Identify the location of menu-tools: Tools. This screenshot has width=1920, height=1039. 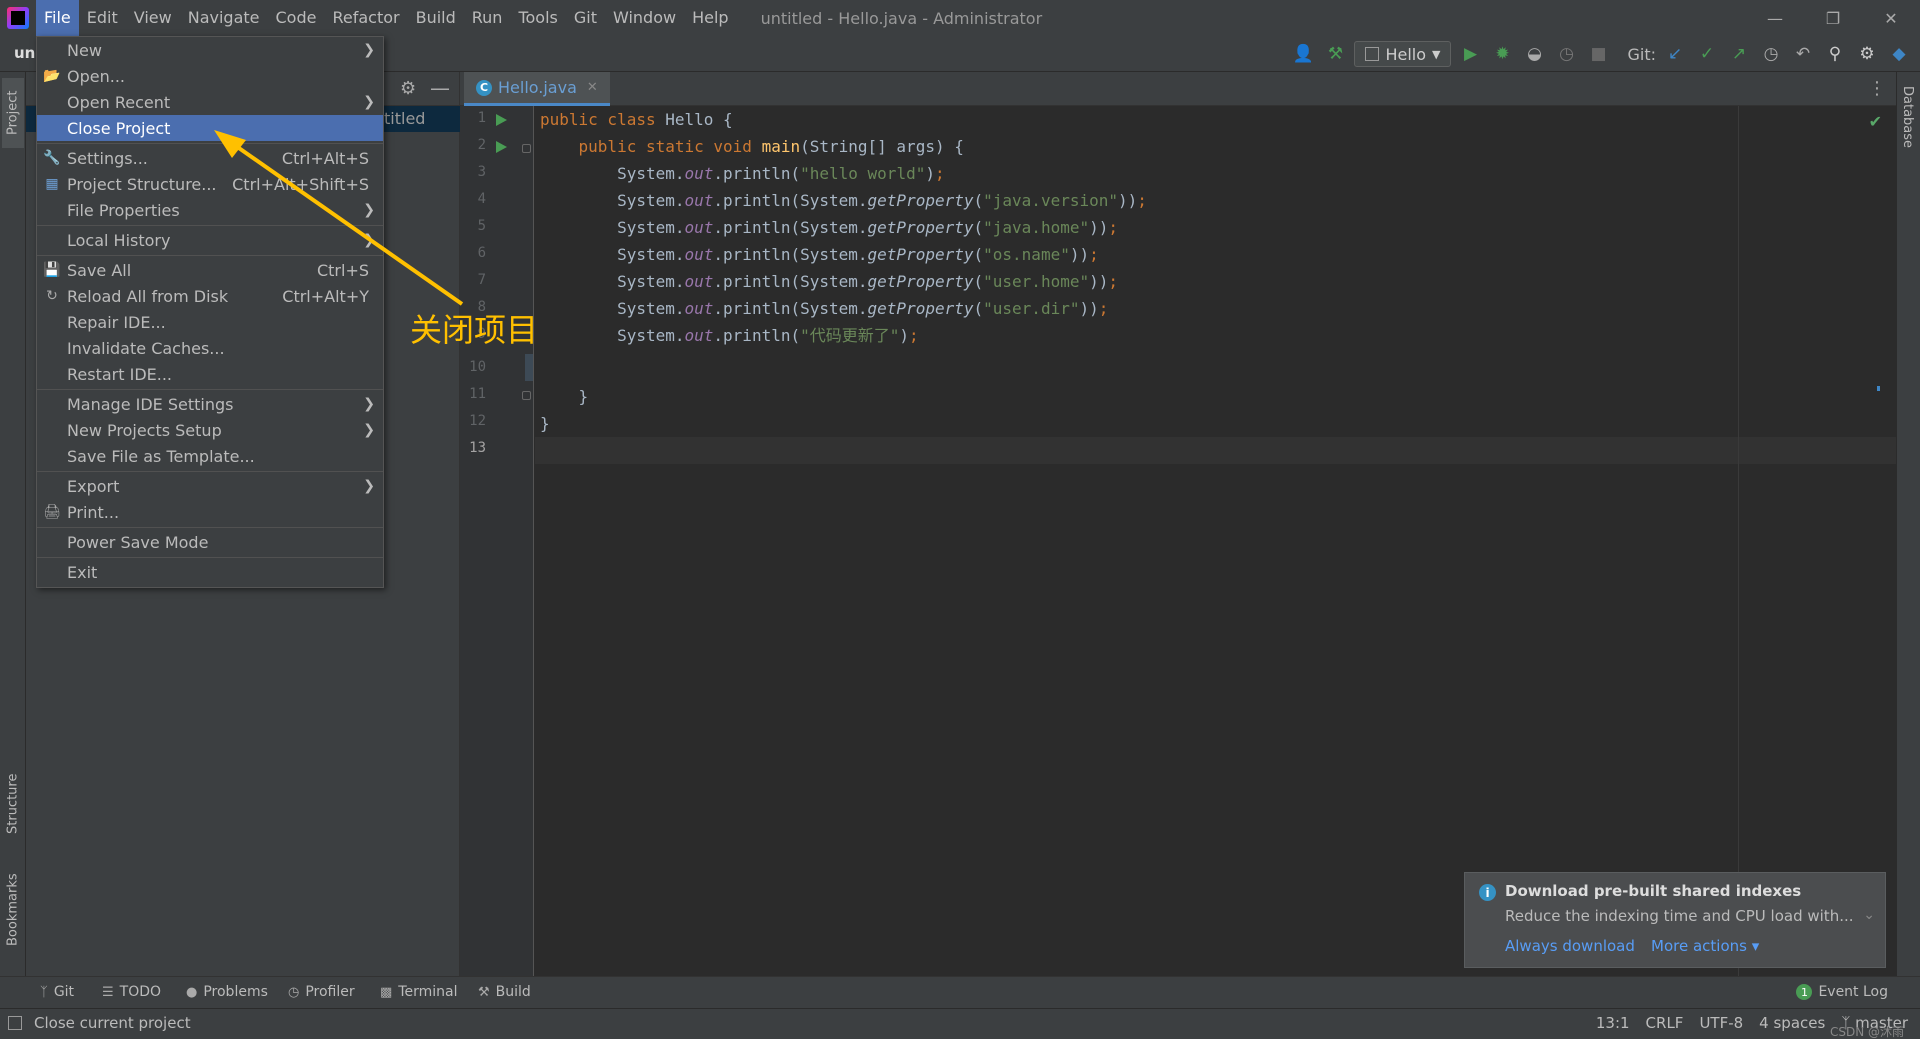
(537, 18).